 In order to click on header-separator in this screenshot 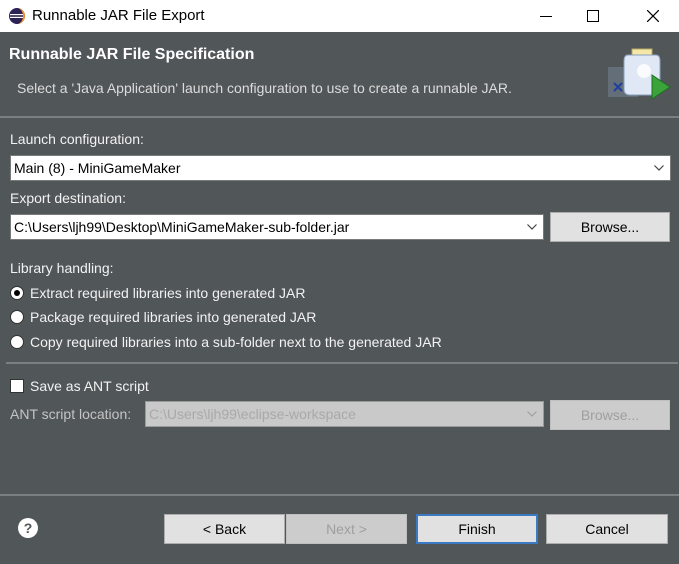, I will do `click(339, 117)`.